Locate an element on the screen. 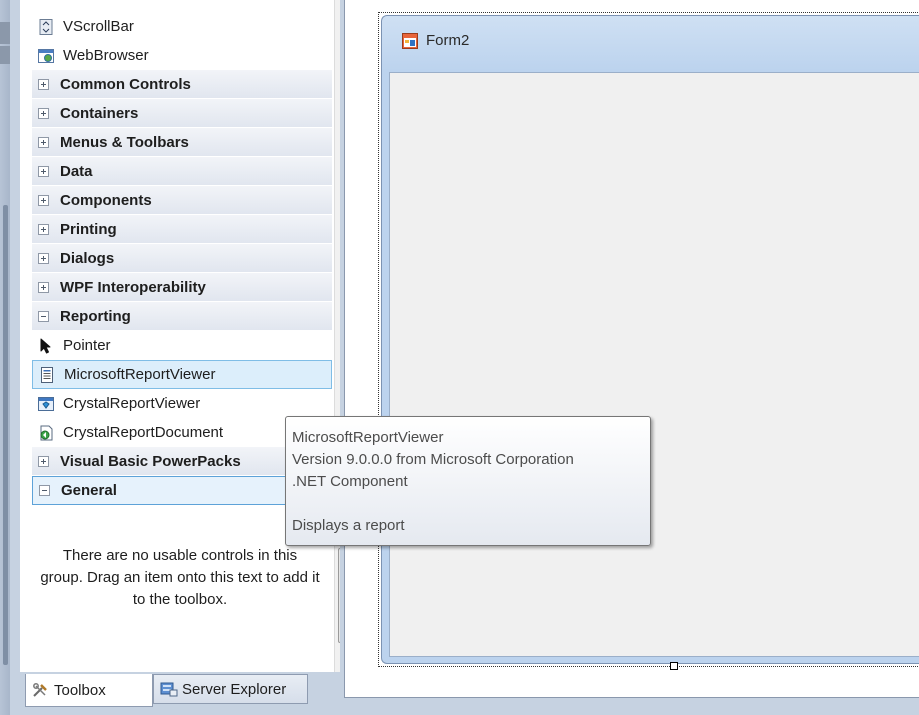 The width and height of the screenshot is (919, 715). category-label: Menus & Toolbars is located at coordinates (124, 142).